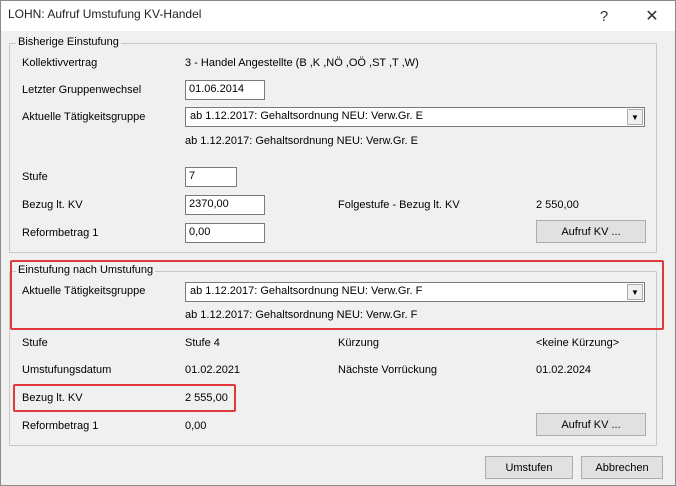 The height and width of the screenshot is (486, 676). What do you see at coordinates (358, 343) in the screenshot?
I see `kuerzung-label: Kürzung` at bounding box center [358, 343].